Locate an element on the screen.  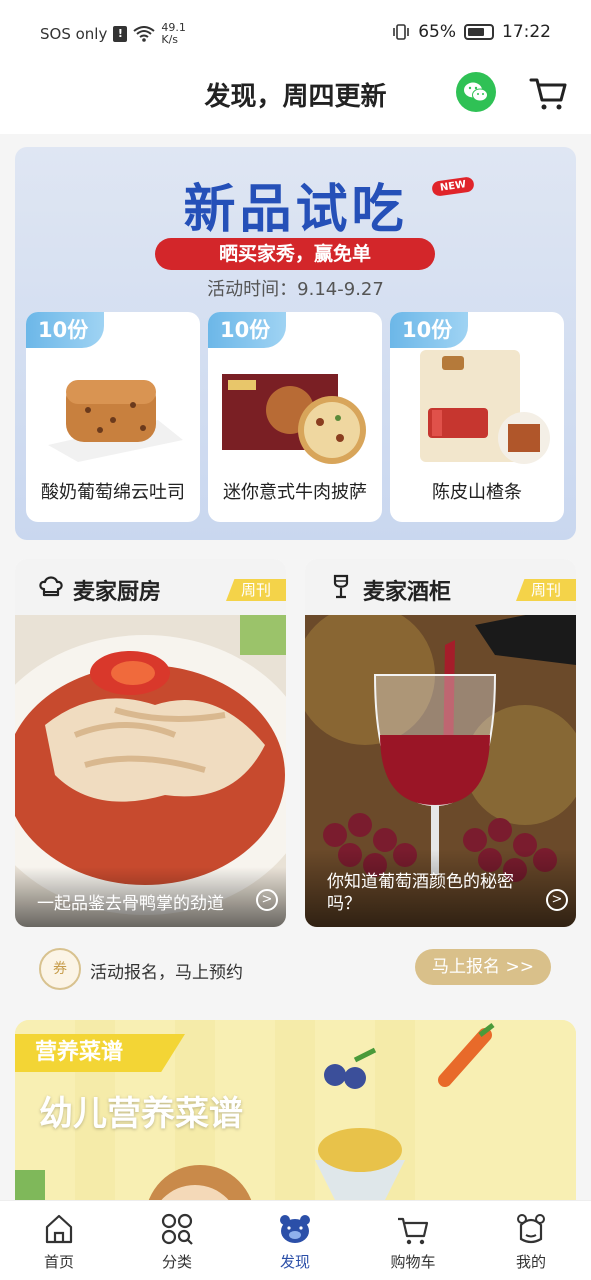
net-speed: 49.1 K/s is located at coordinates (173, 34).